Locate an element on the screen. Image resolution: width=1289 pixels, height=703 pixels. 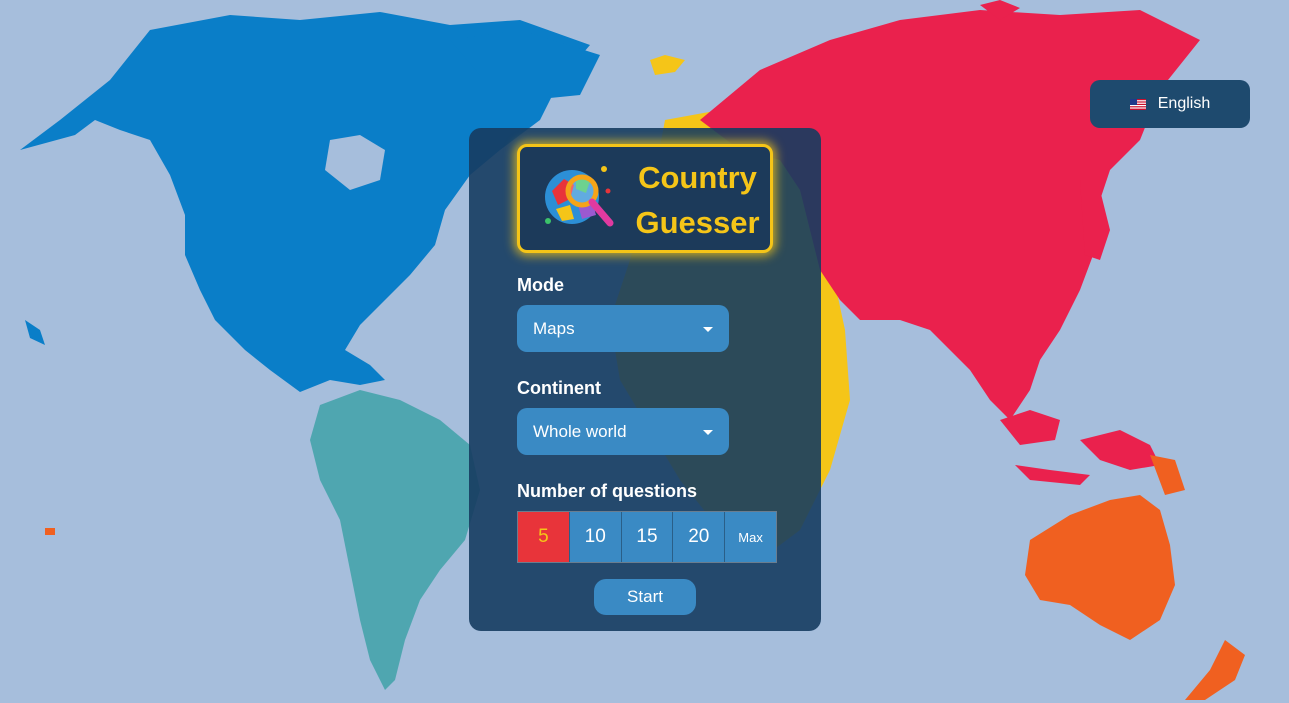
us-flag-icon is located at coordinates (1137, 104).